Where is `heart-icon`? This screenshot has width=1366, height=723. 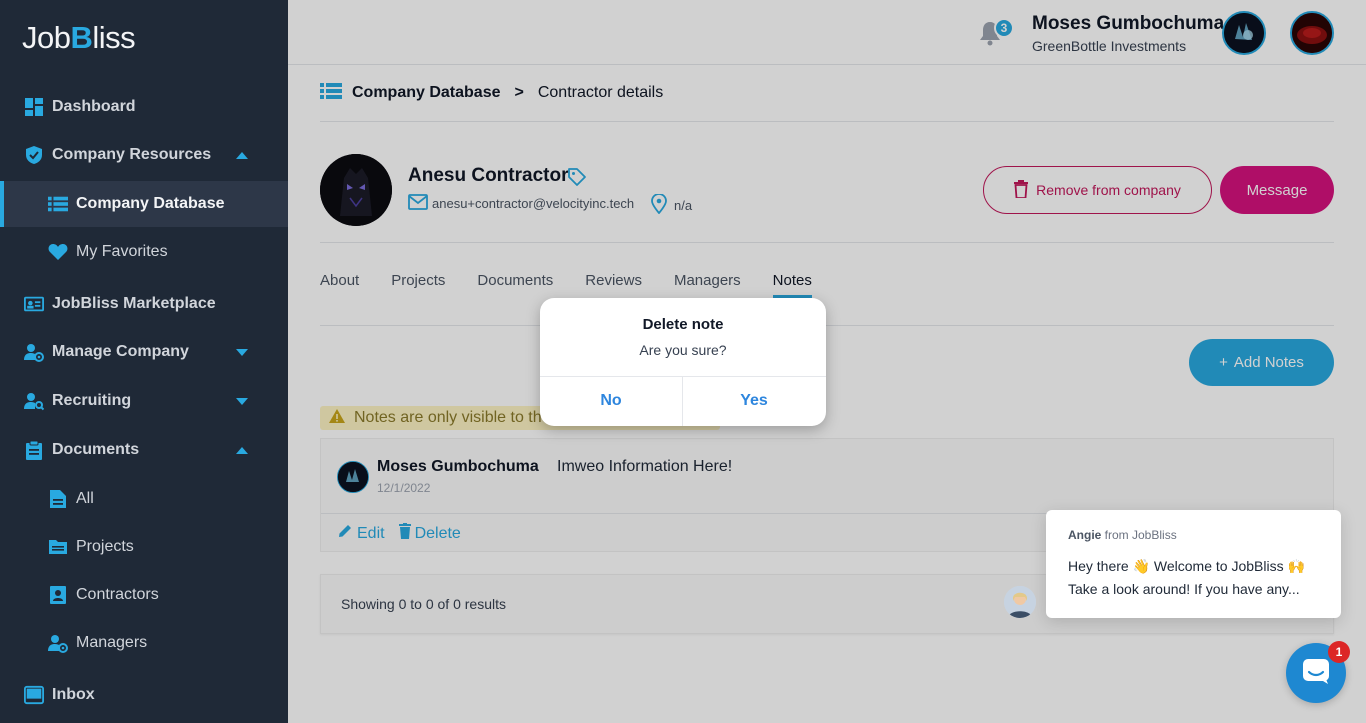
heart-icon is located at coordinates (58, 252).